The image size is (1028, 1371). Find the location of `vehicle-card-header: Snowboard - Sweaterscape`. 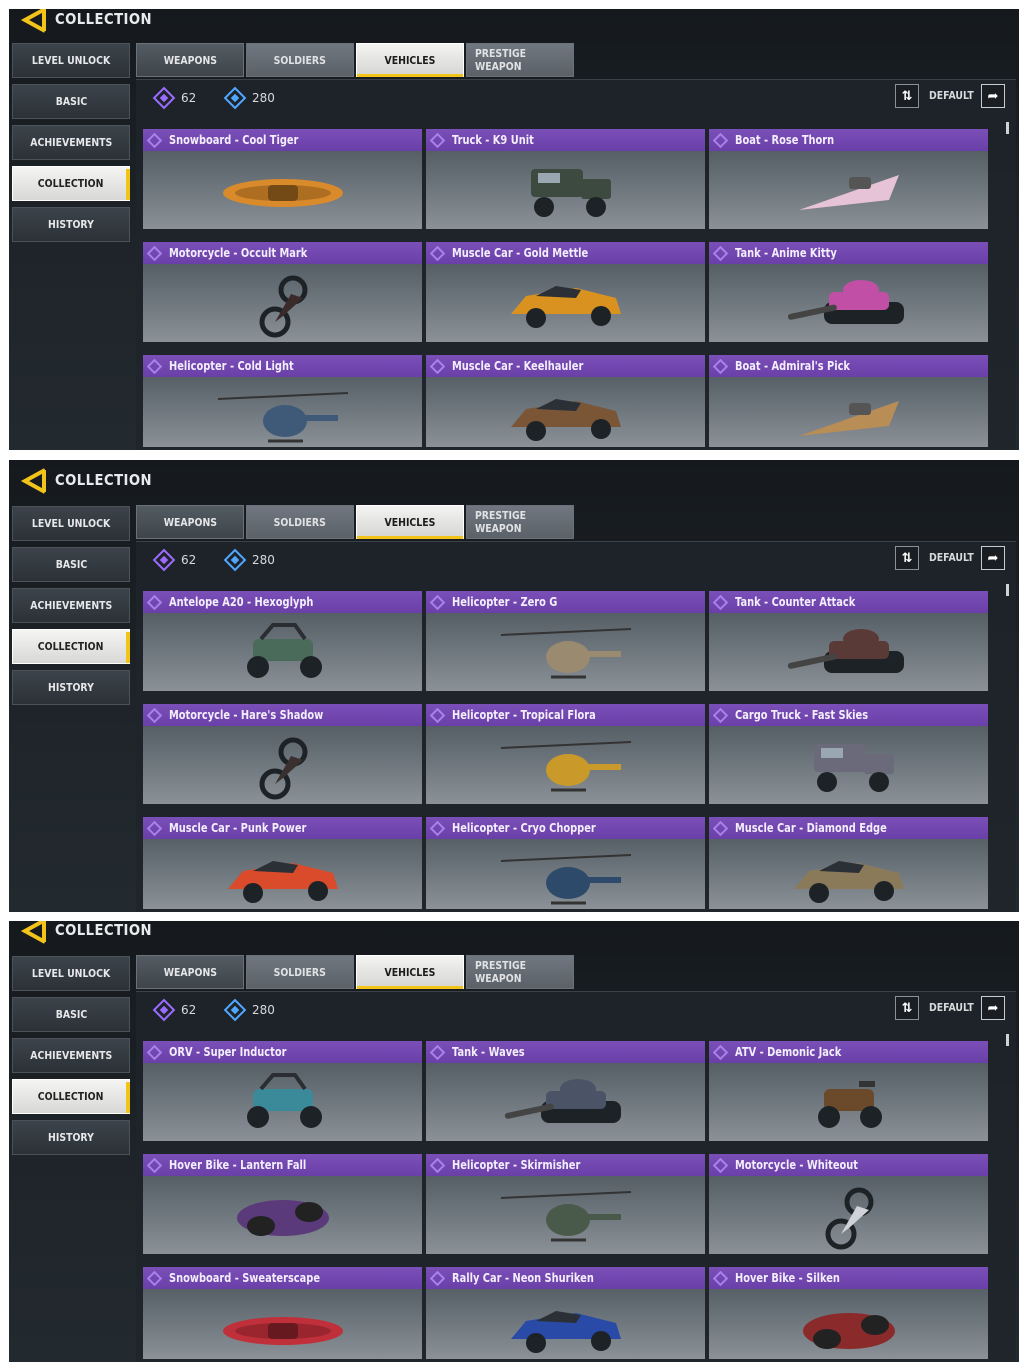

vehicle-card-header: Snowboard - Sweaterscape is located at coordinates (282, 1278).